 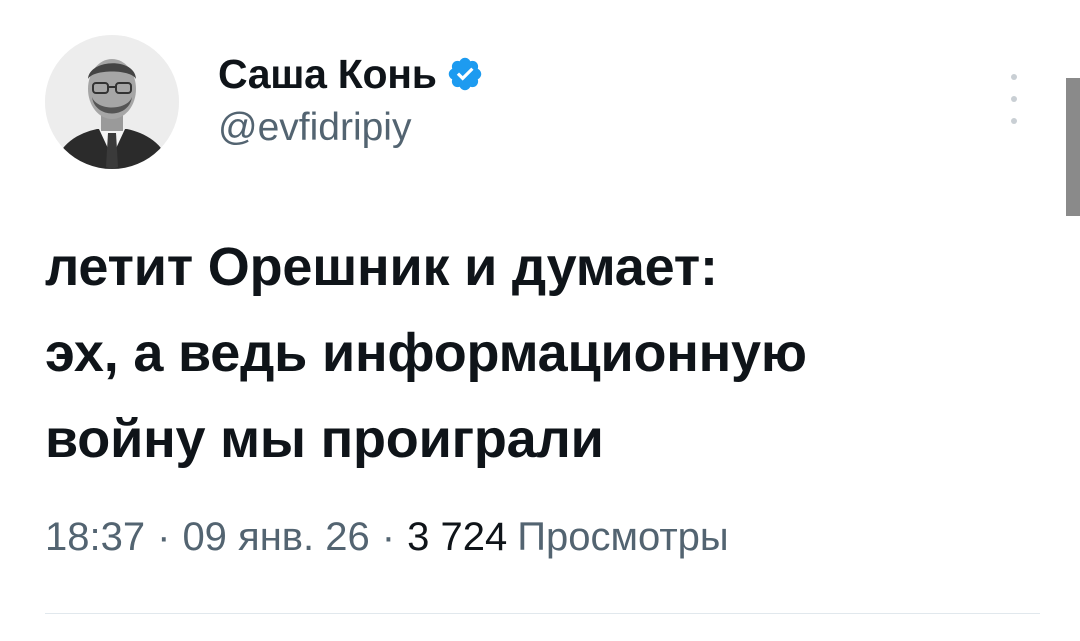 What do you see at coordinates (381, 267) in the screenshot?
I see `tweet-text-line: летит Орешник и думает:` at bounding box center [381, 267].